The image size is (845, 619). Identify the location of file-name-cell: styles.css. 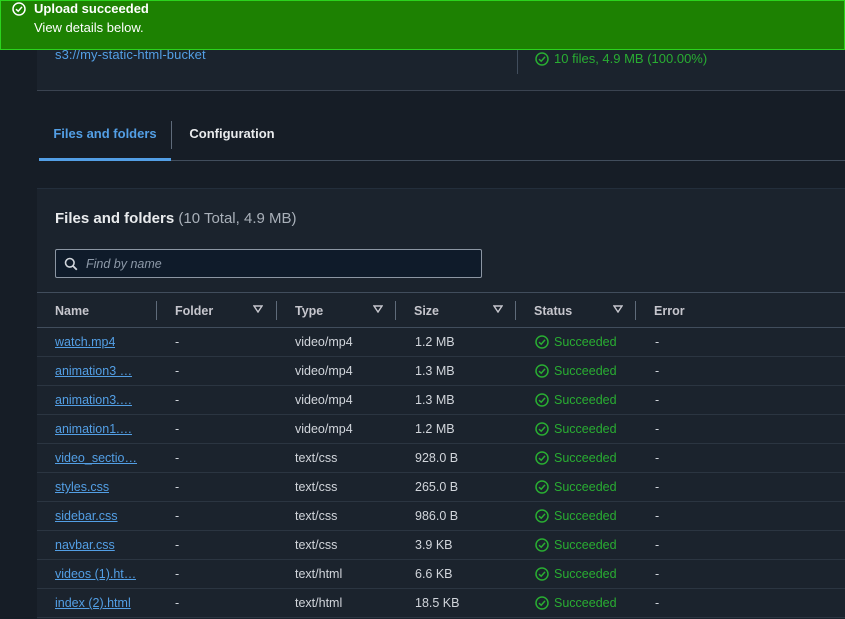
(101, 487).